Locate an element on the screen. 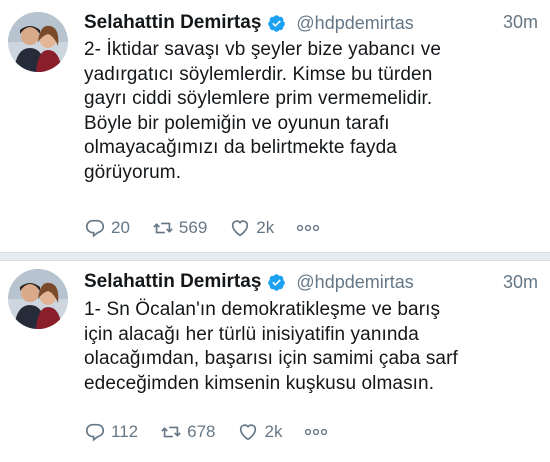 The height and width of the screenshot is (462, 550). retweet-count: 678 is located at coordinates (201, 431).